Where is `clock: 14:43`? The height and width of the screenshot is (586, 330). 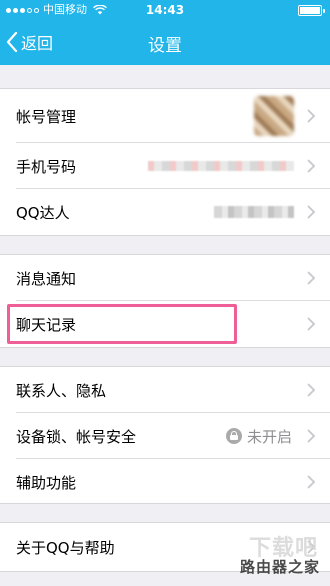
clock: 14:43 is located at coordinates (165, 10).